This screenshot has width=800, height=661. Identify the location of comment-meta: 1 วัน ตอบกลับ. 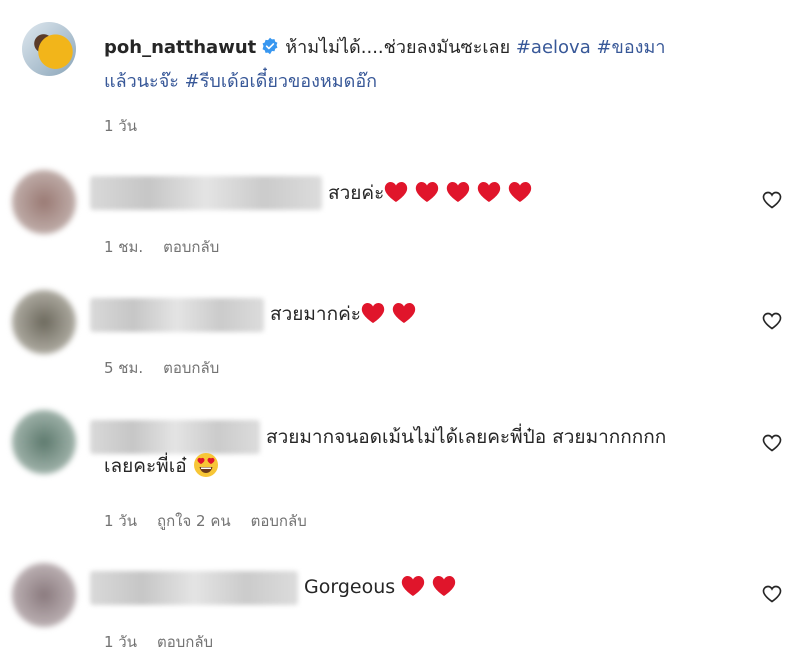
(168, 642).